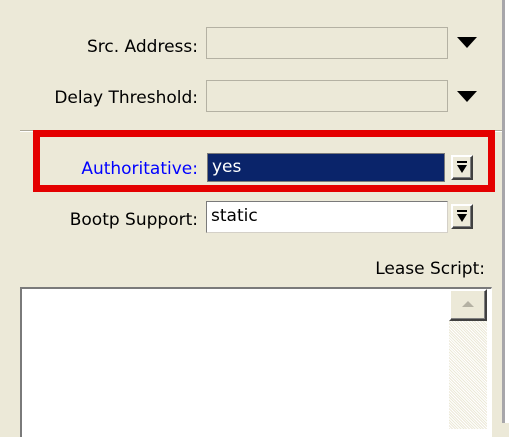  What do you see at coordinates (327, 217) in the screenshot?
I see `bootp-support-field: static` at bounding box center [327, 217].